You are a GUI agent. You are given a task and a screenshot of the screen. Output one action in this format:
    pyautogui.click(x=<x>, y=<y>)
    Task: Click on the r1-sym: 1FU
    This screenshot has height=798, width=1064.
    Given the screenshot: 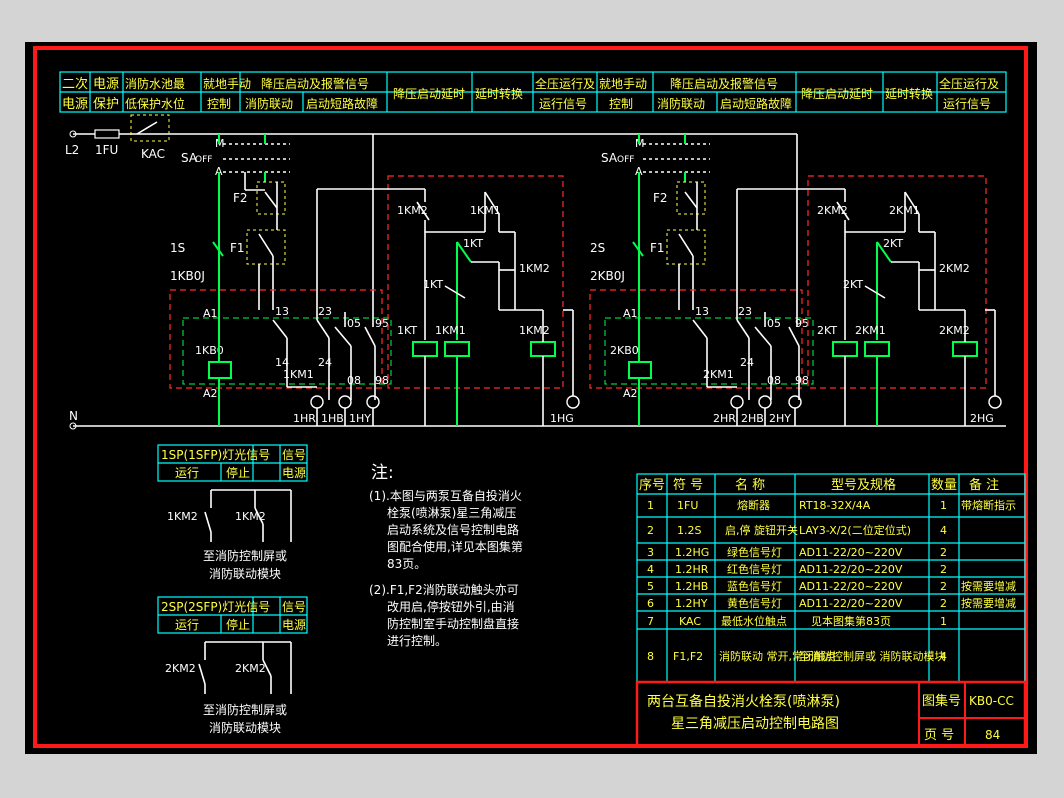 What is the action you would take?
    pyautogui.click(x=687, y=505)
    